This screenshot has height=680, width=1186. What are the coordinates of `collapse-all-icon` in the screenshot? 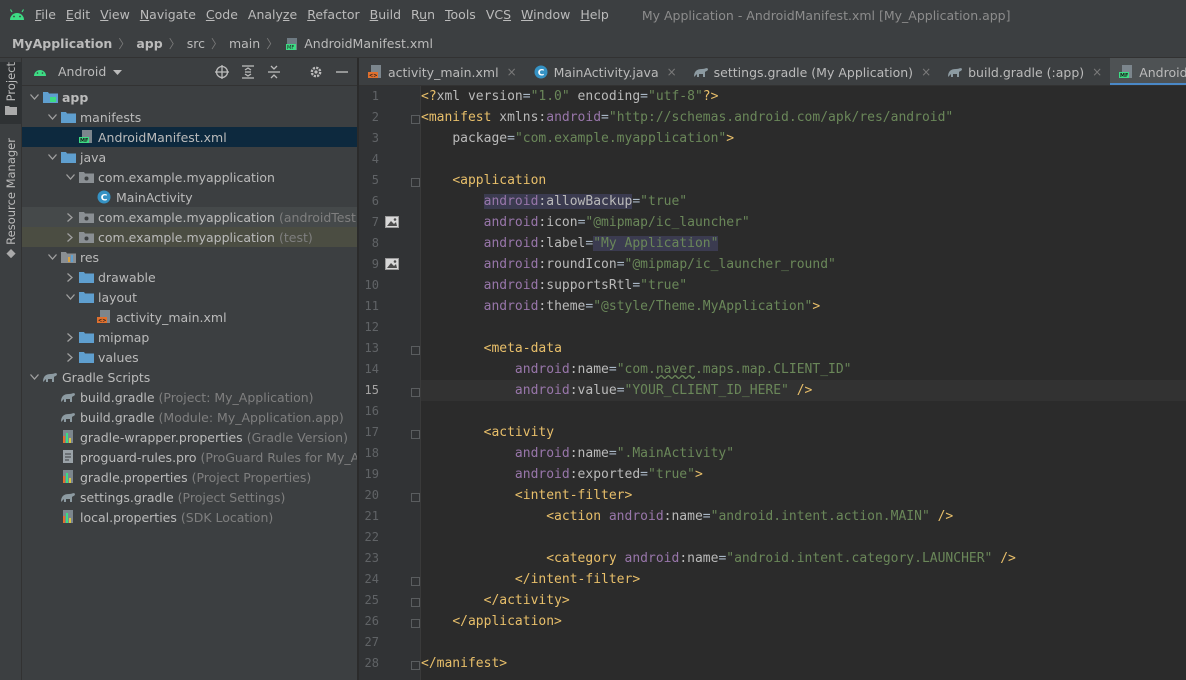 It's located at (274, 72).